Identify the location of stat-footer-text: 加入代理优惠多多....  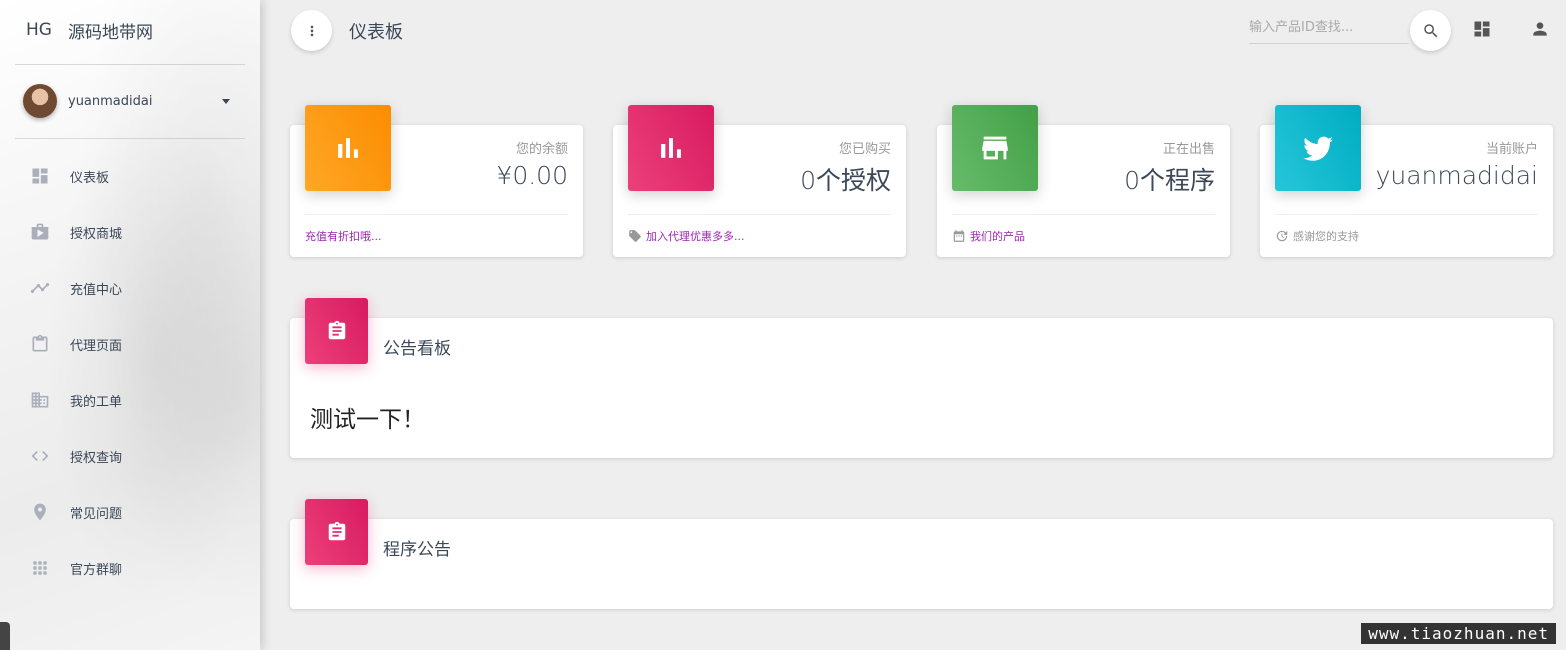
(695, 236).